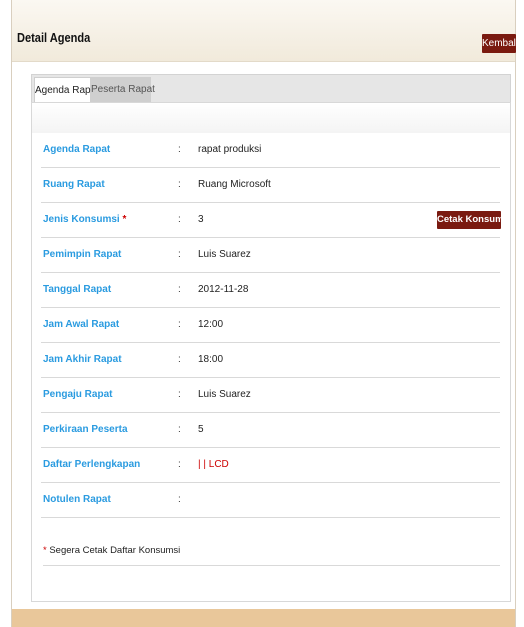 This screenshot has height=627, width=524. Describe the element at coordinates (66, 90) in the screenshot. I see `tab-agenda-rapat: Agenda Rapat` at that location.